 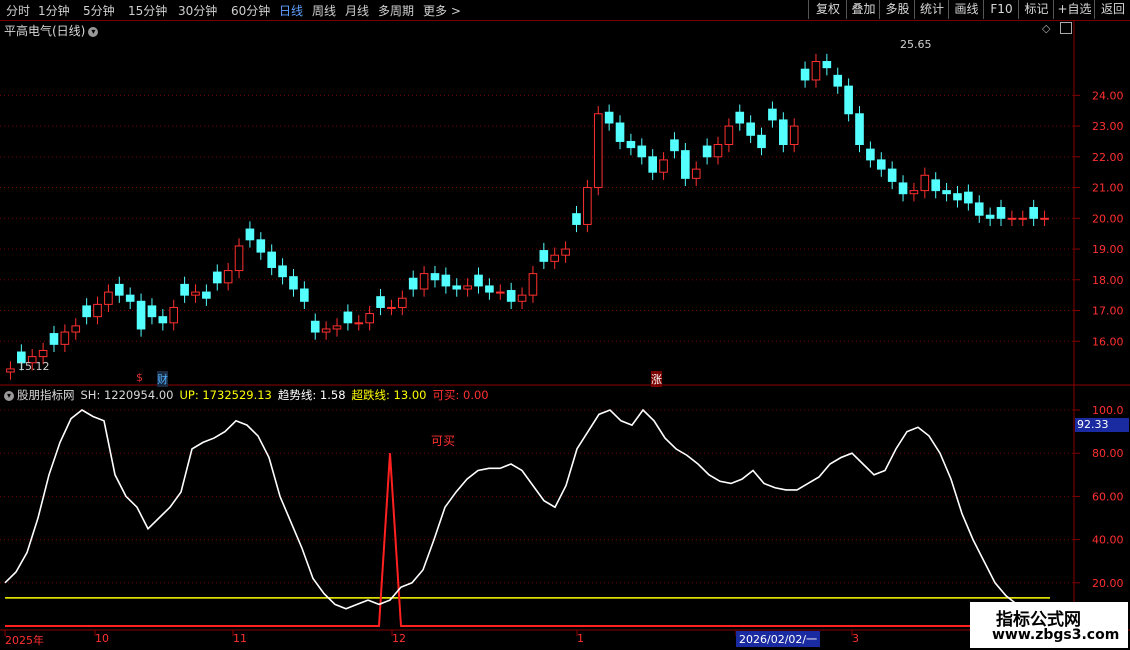 What do you see at coordinates (24, 640) in the screenshot?
I see `x-axis-label: 2025年` at bounding box center [24, 640].